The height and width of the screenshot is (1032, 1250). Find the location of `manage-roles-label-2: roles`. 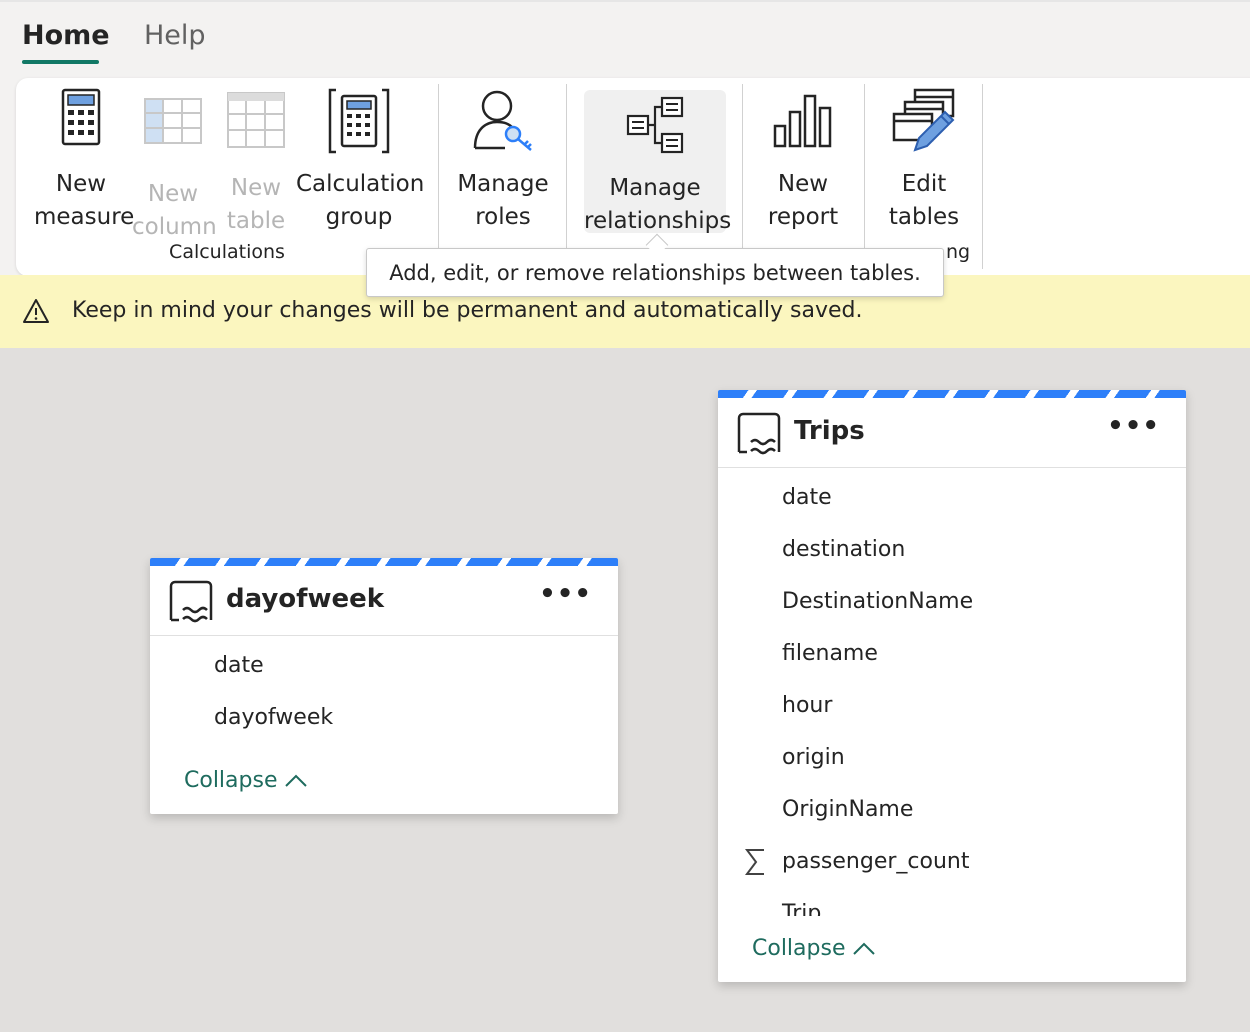

manage-roles-label-2: roles is located at coordinates (503, 217).